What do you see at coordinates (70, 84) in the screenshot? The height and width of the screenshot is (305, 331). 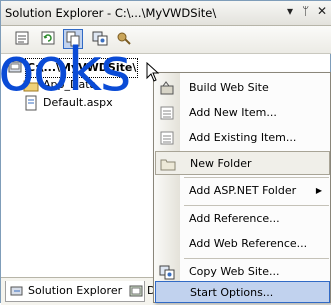 I see `tree-item-label: App_Data` at bounding box center [70, 84].